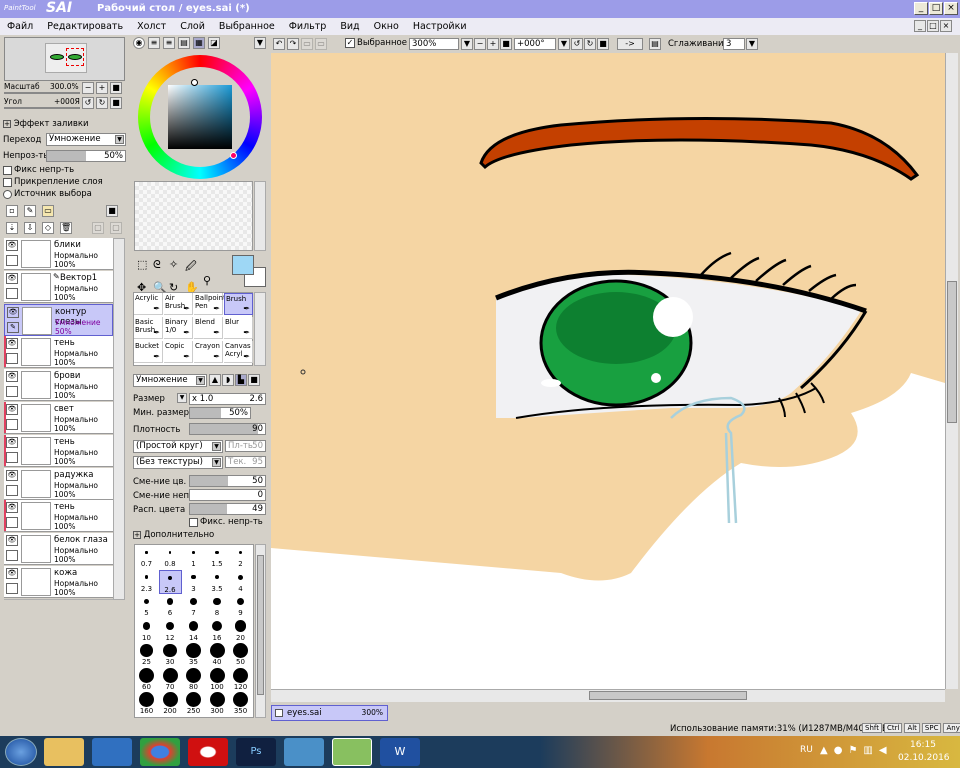 Image resolution: width=960 pixels, height=768 pixels. What do you see at coordinates (240, 631) in the screenshot?
I see `size-preset: 20` at bounding box center [240, 631].